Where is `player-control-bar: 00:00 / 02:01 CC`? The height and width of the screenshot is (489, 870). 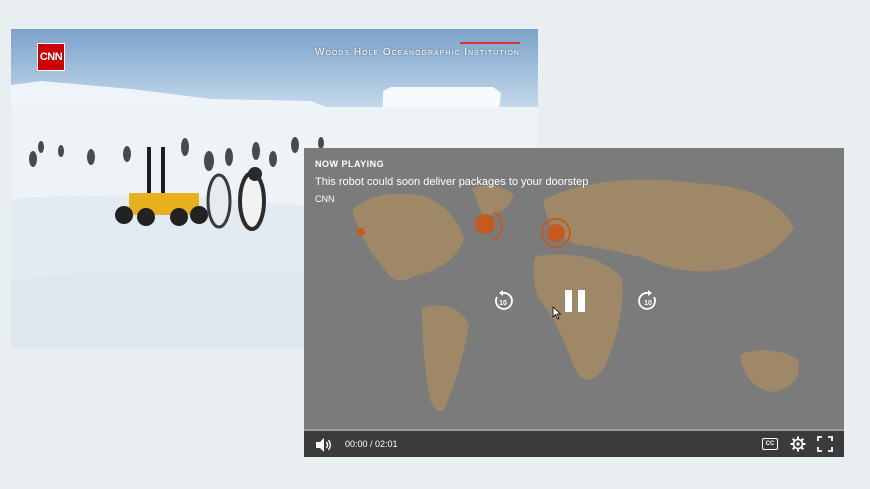
player-control-bar: 00:00 / 02:01 CC is located at coordinates (574, 443).